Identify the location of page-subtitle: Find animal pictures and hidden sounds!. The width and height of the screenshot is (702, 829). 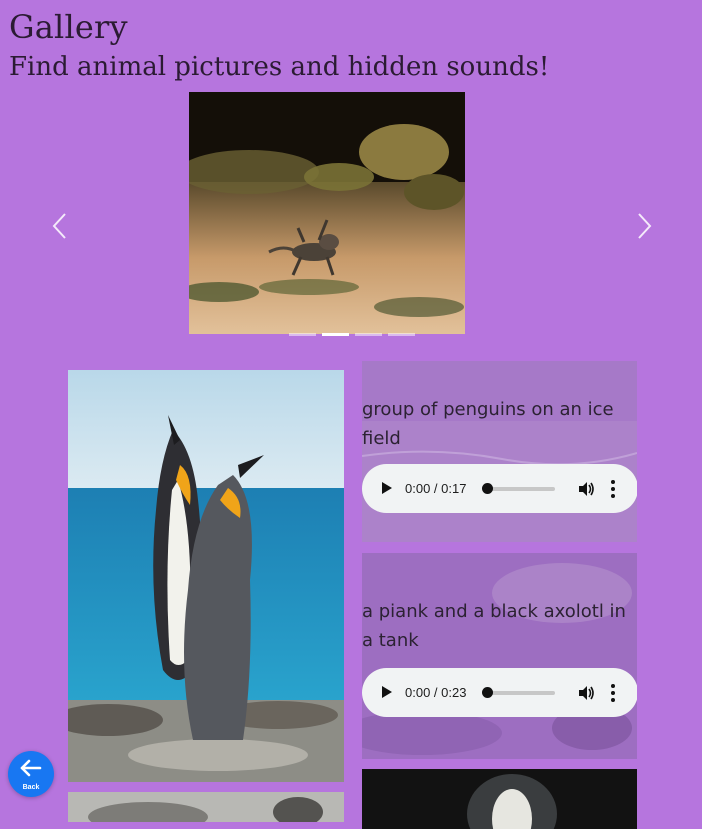
(279, 67).